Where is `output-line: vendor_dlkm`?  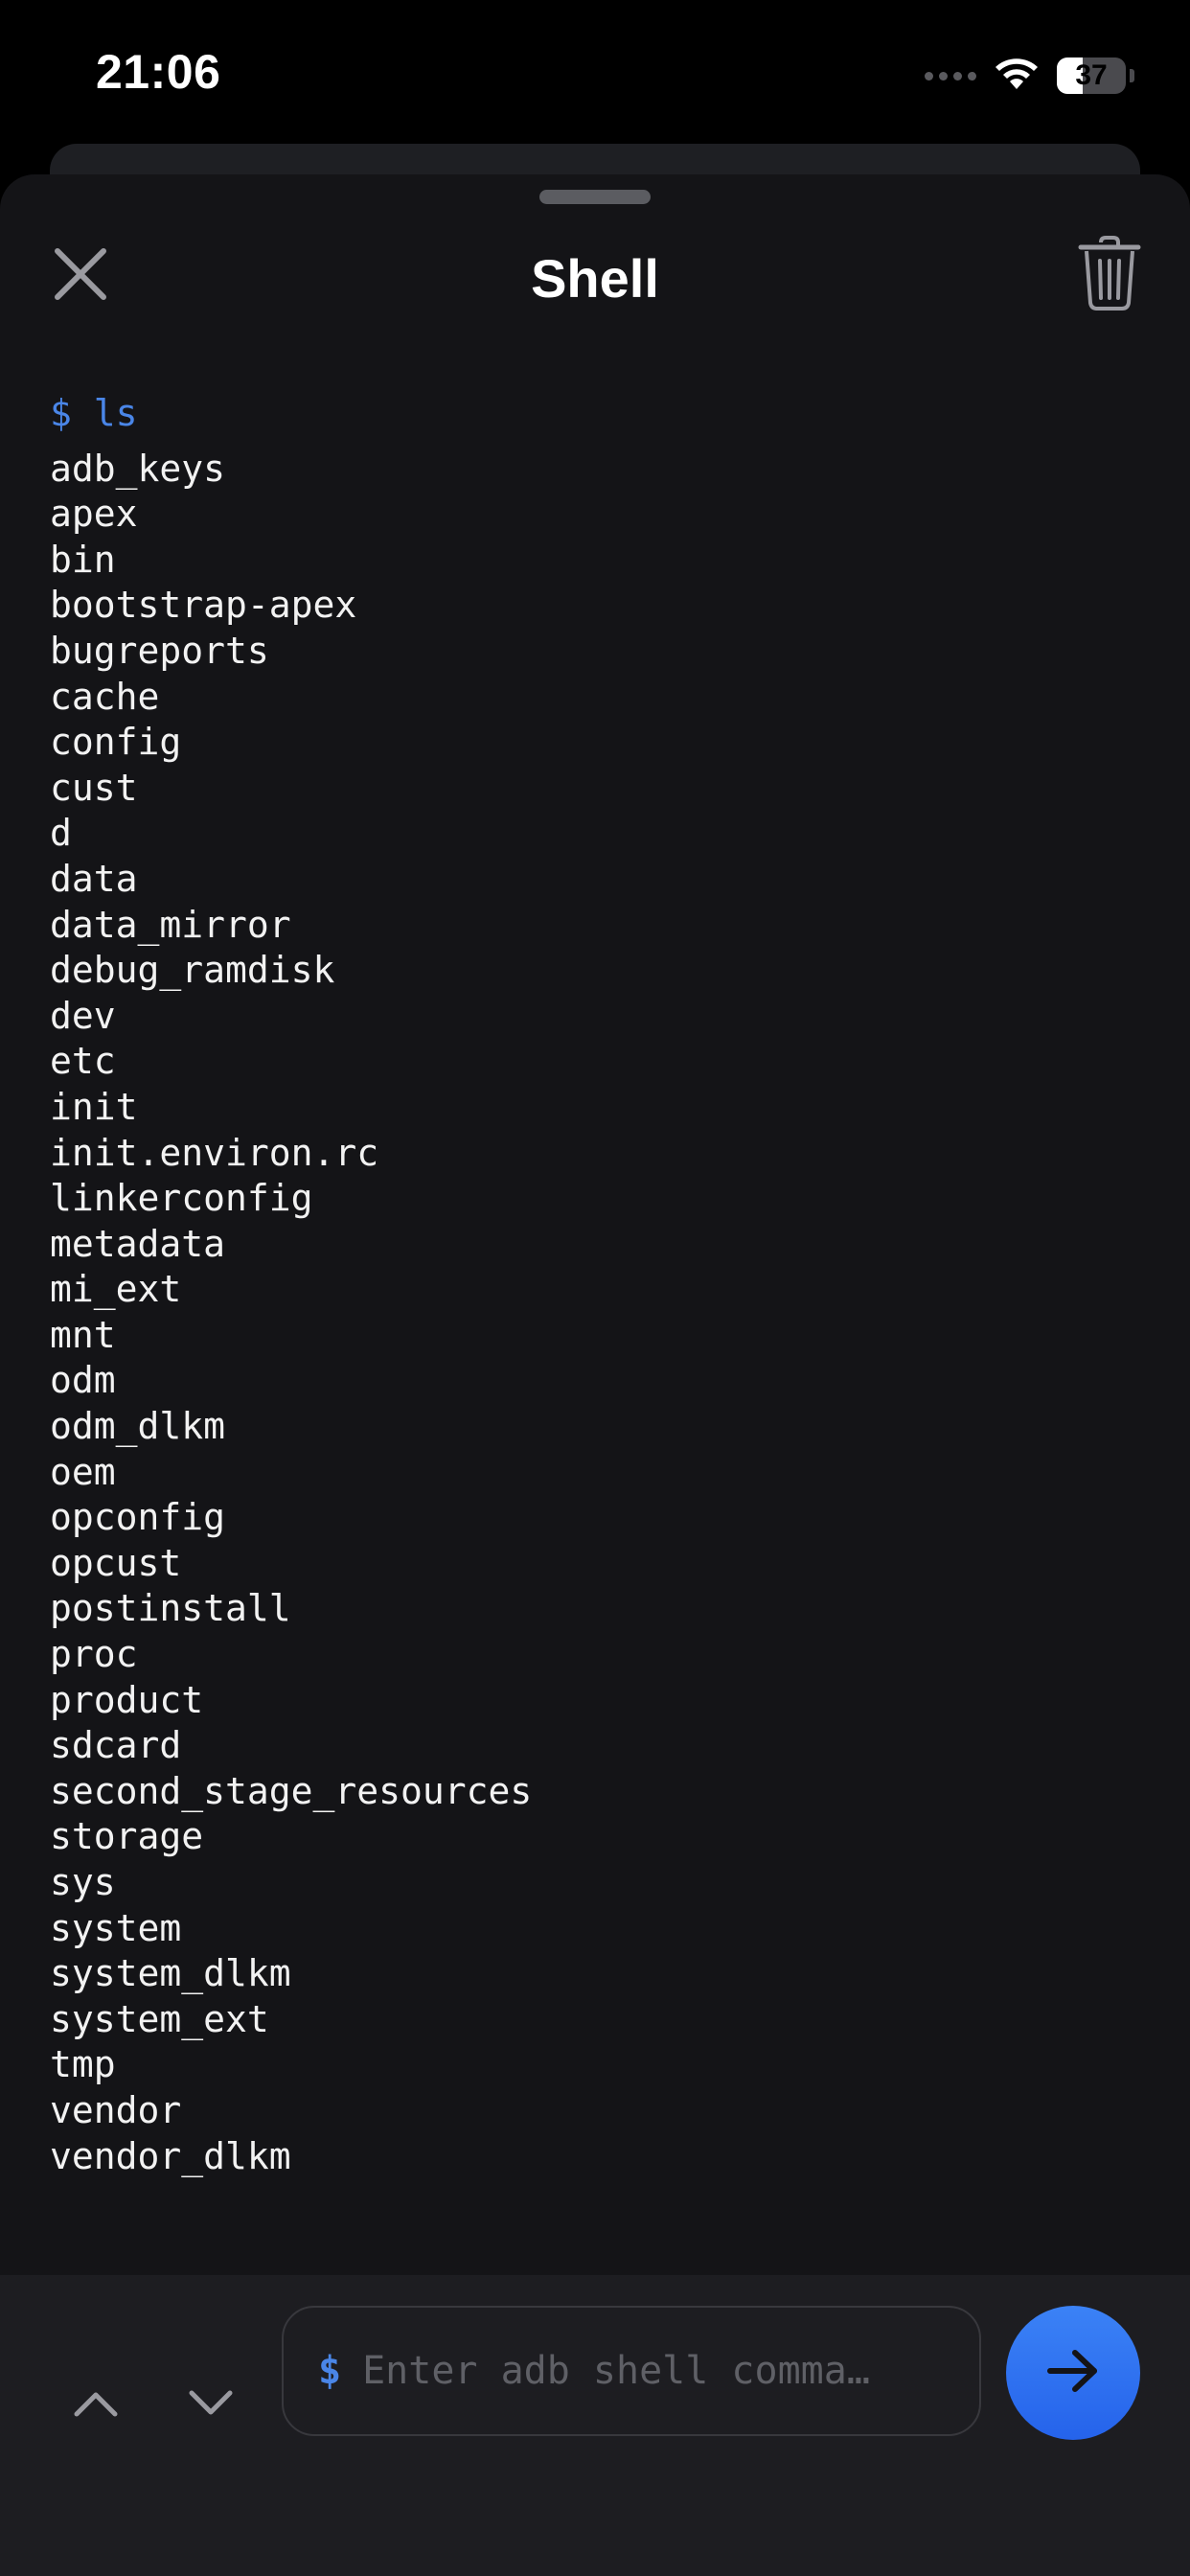 output-line: vendor_dlkm is located at coordinates (171, 2156).